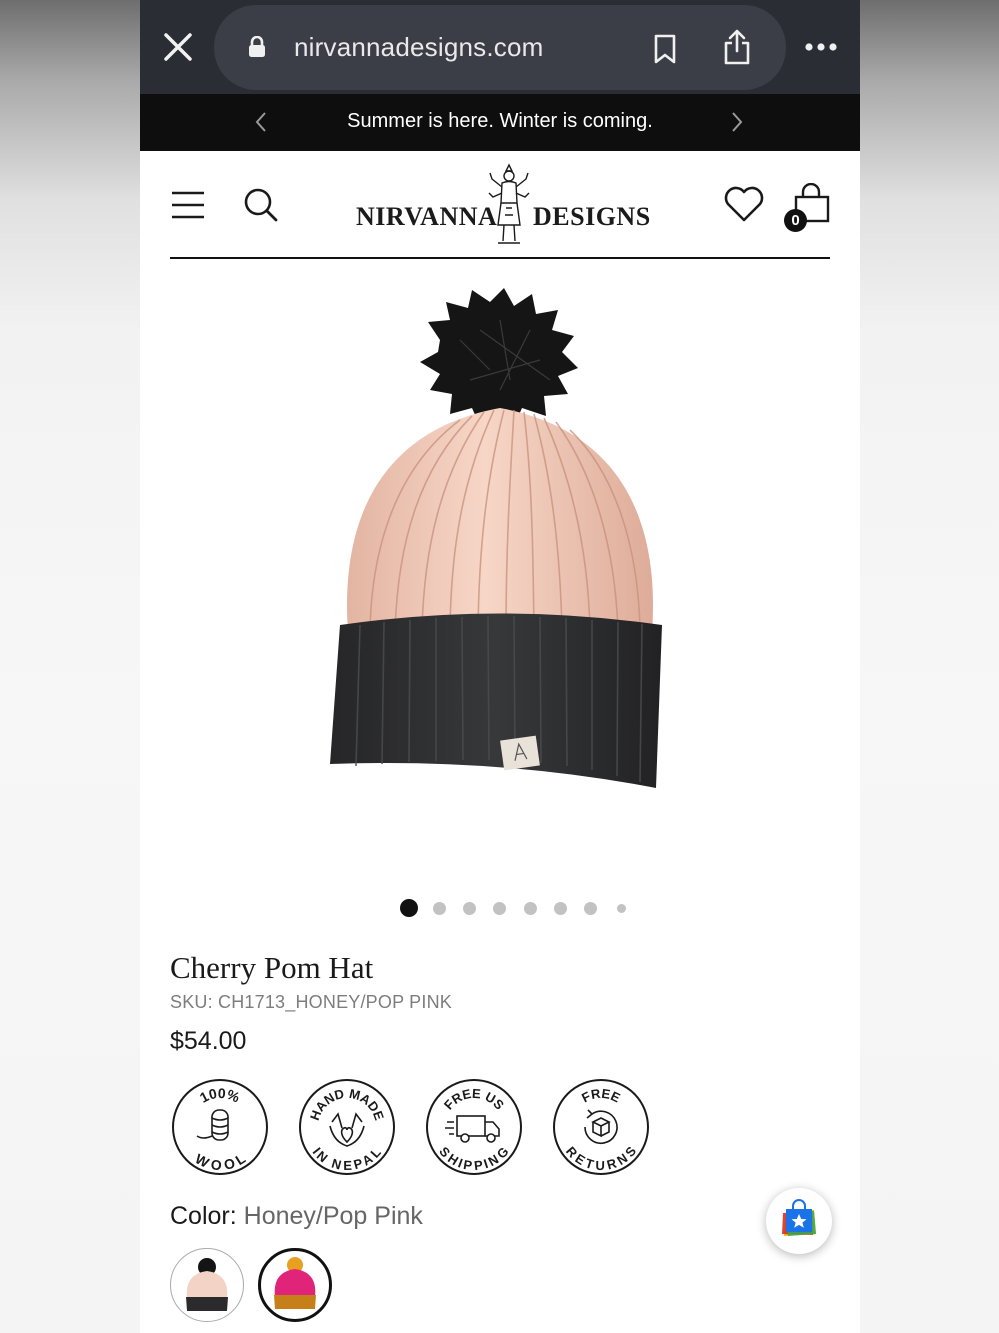  I want to click on shopping-assistant-button, so click(799, 1221).